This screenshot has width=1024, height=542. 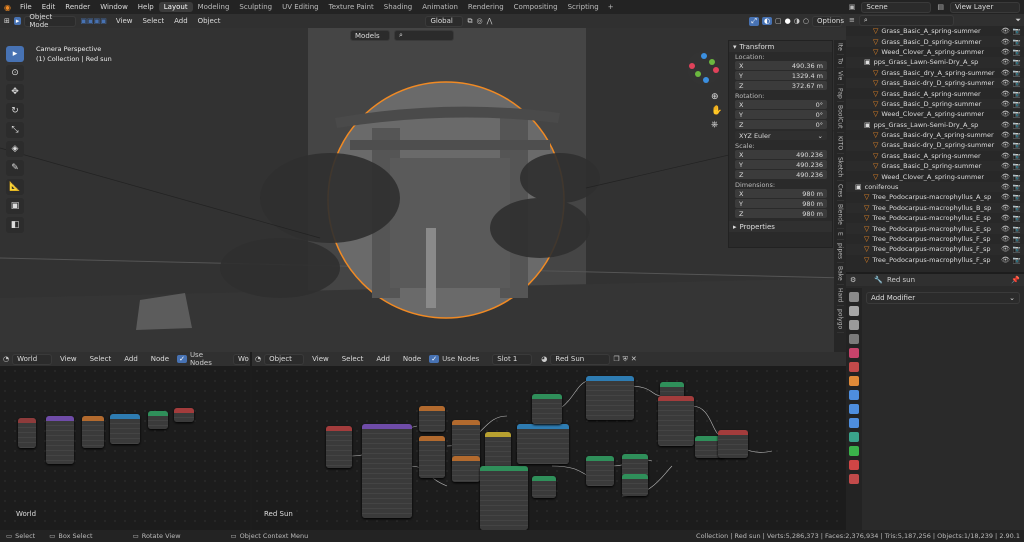 What do you see at coordinates (49, 7) in the screenshot?
I see `menu-edit: Edit` at bounding box center [49, 7].